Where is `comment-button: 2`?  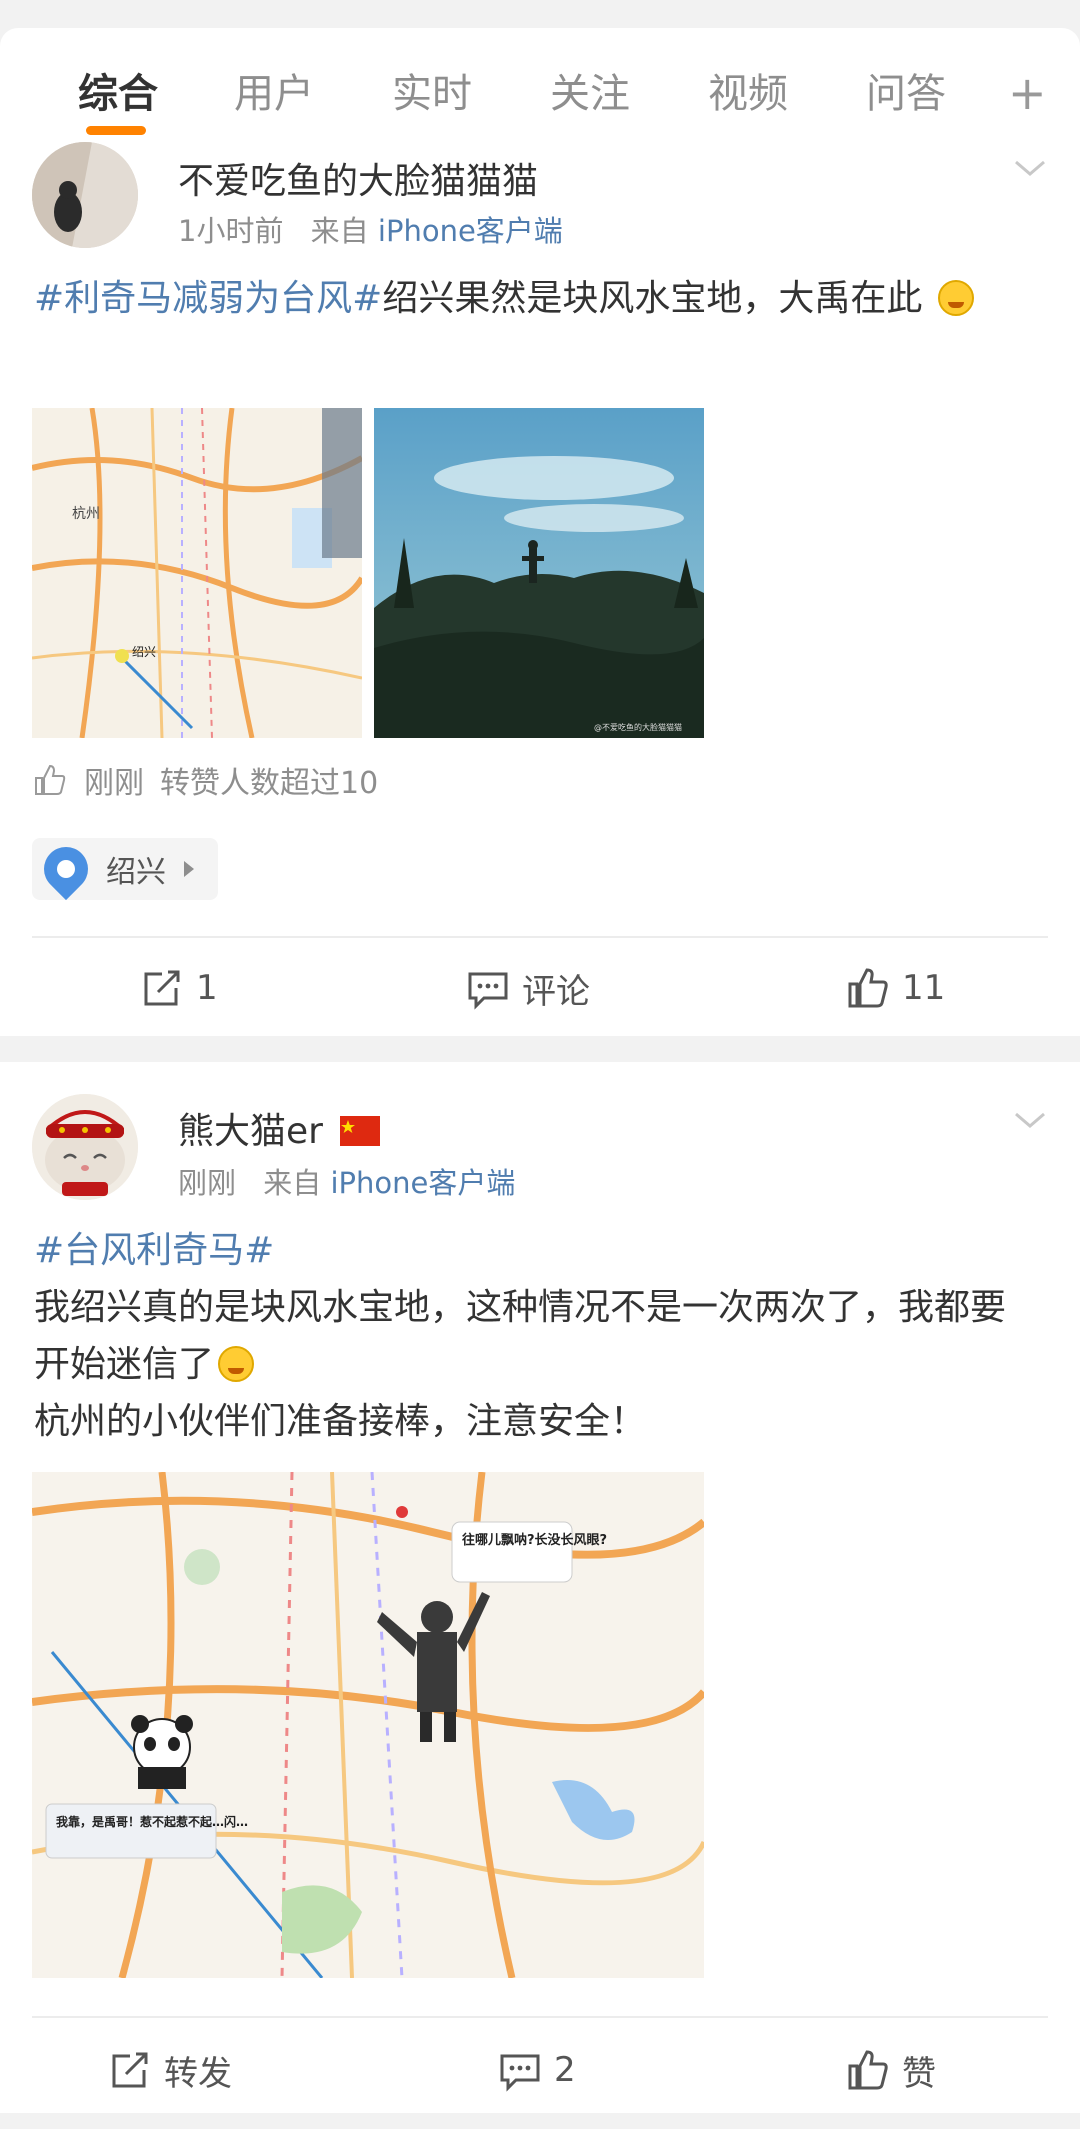
comment-button: 2 is located at coordinates (537, 2070).